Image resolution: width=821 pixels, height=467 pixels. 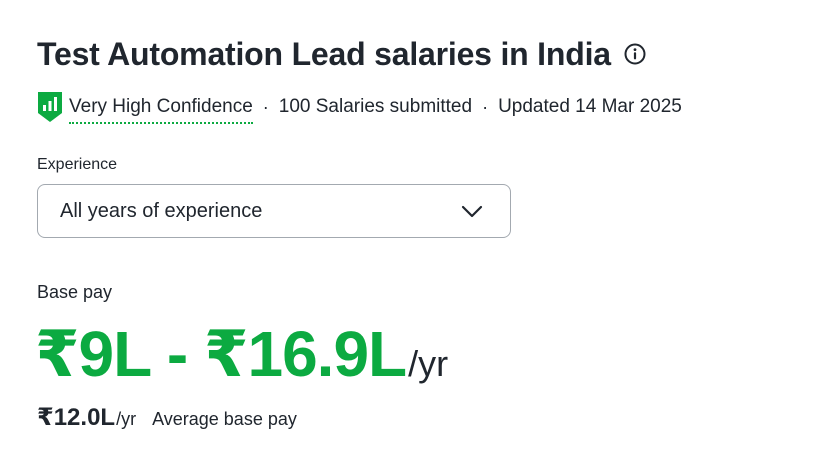 What do you see at coordinates (428, 363) in the screenshot?
I see `pay-range-unit: /yr` at bounding box center [428, 363].